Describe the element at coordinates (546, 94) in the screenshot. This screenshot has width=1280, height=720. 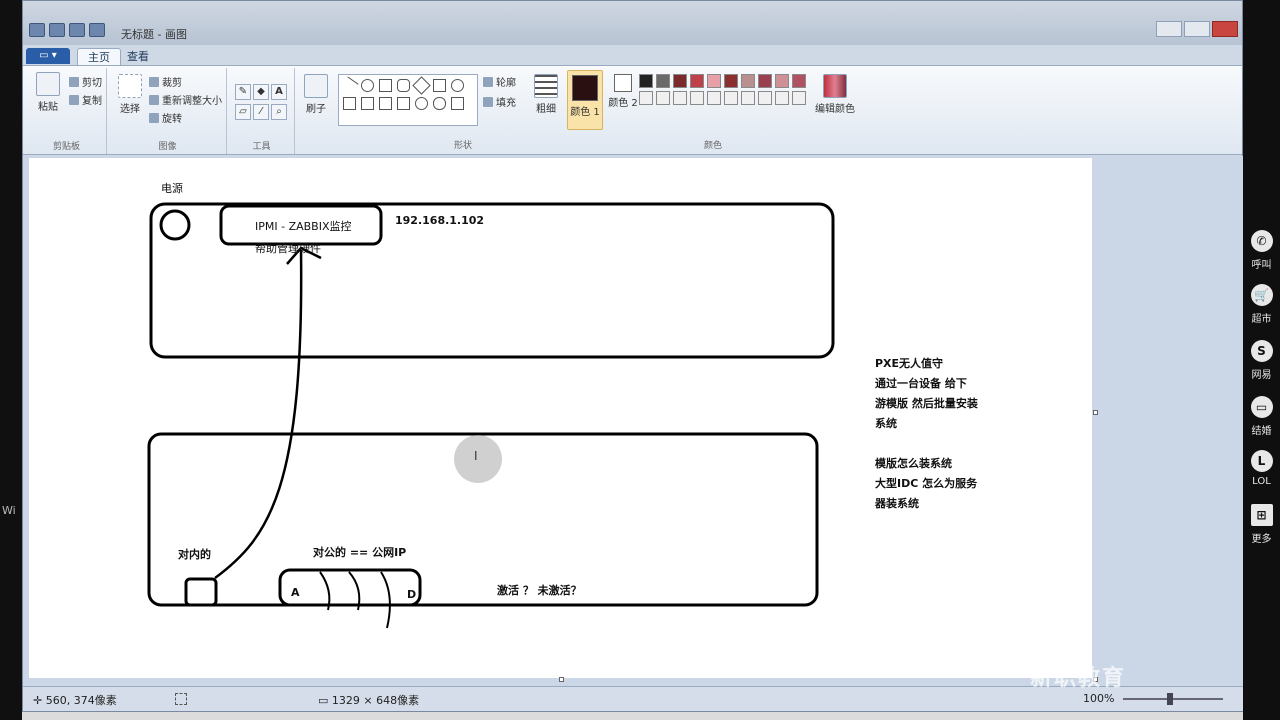
I see `size-button: 粗细` at that location.